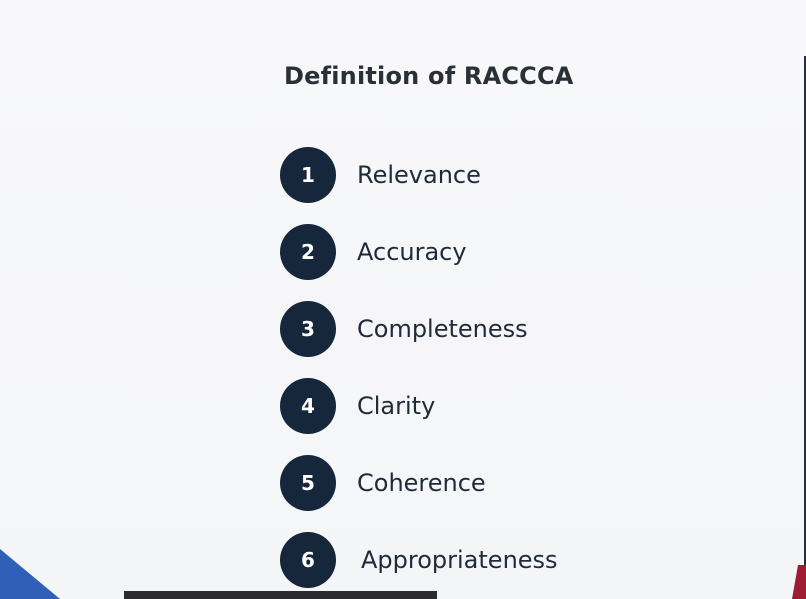 Image resolution: width=806 pixels, height=599 pixels. I want to click on list-item-label: Relevance, so click(419, 175).